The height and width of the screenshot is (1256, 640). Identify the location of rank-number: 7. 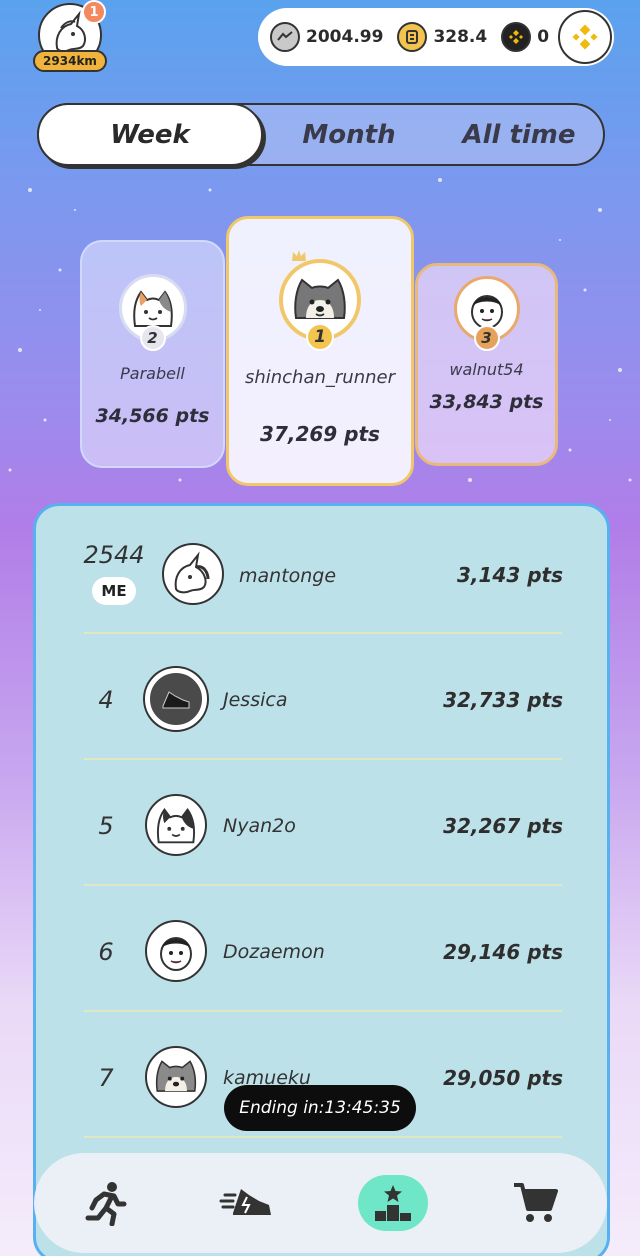
(106, 1078).